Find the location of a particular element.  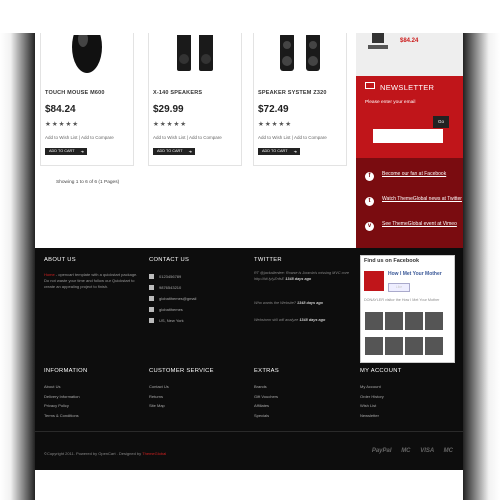

payment-icons: PayPal MC VISA MC is located at coordinates (408, 451).